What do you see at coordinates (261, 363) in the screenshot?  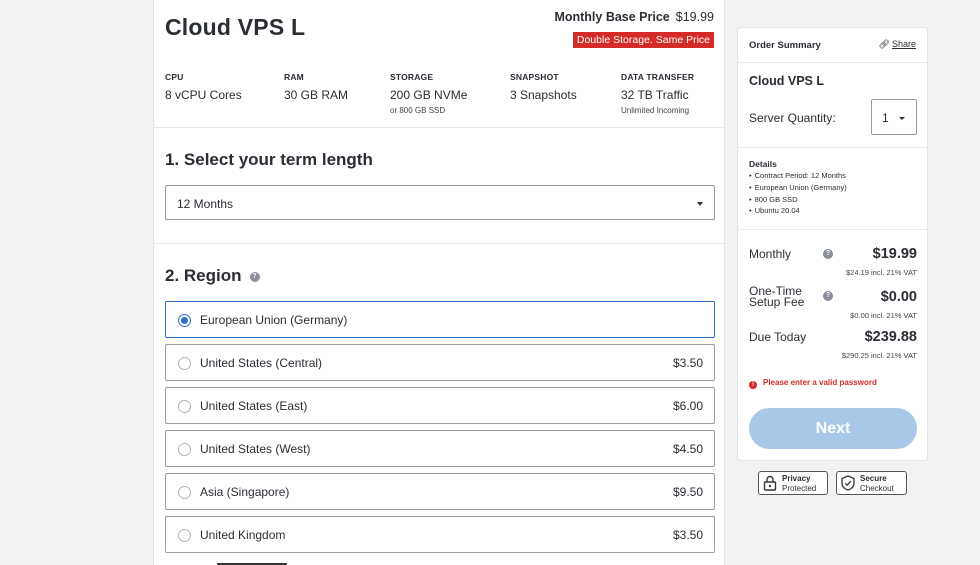 I see `region-name: United States (Central)` at bounding box center [261, 363].